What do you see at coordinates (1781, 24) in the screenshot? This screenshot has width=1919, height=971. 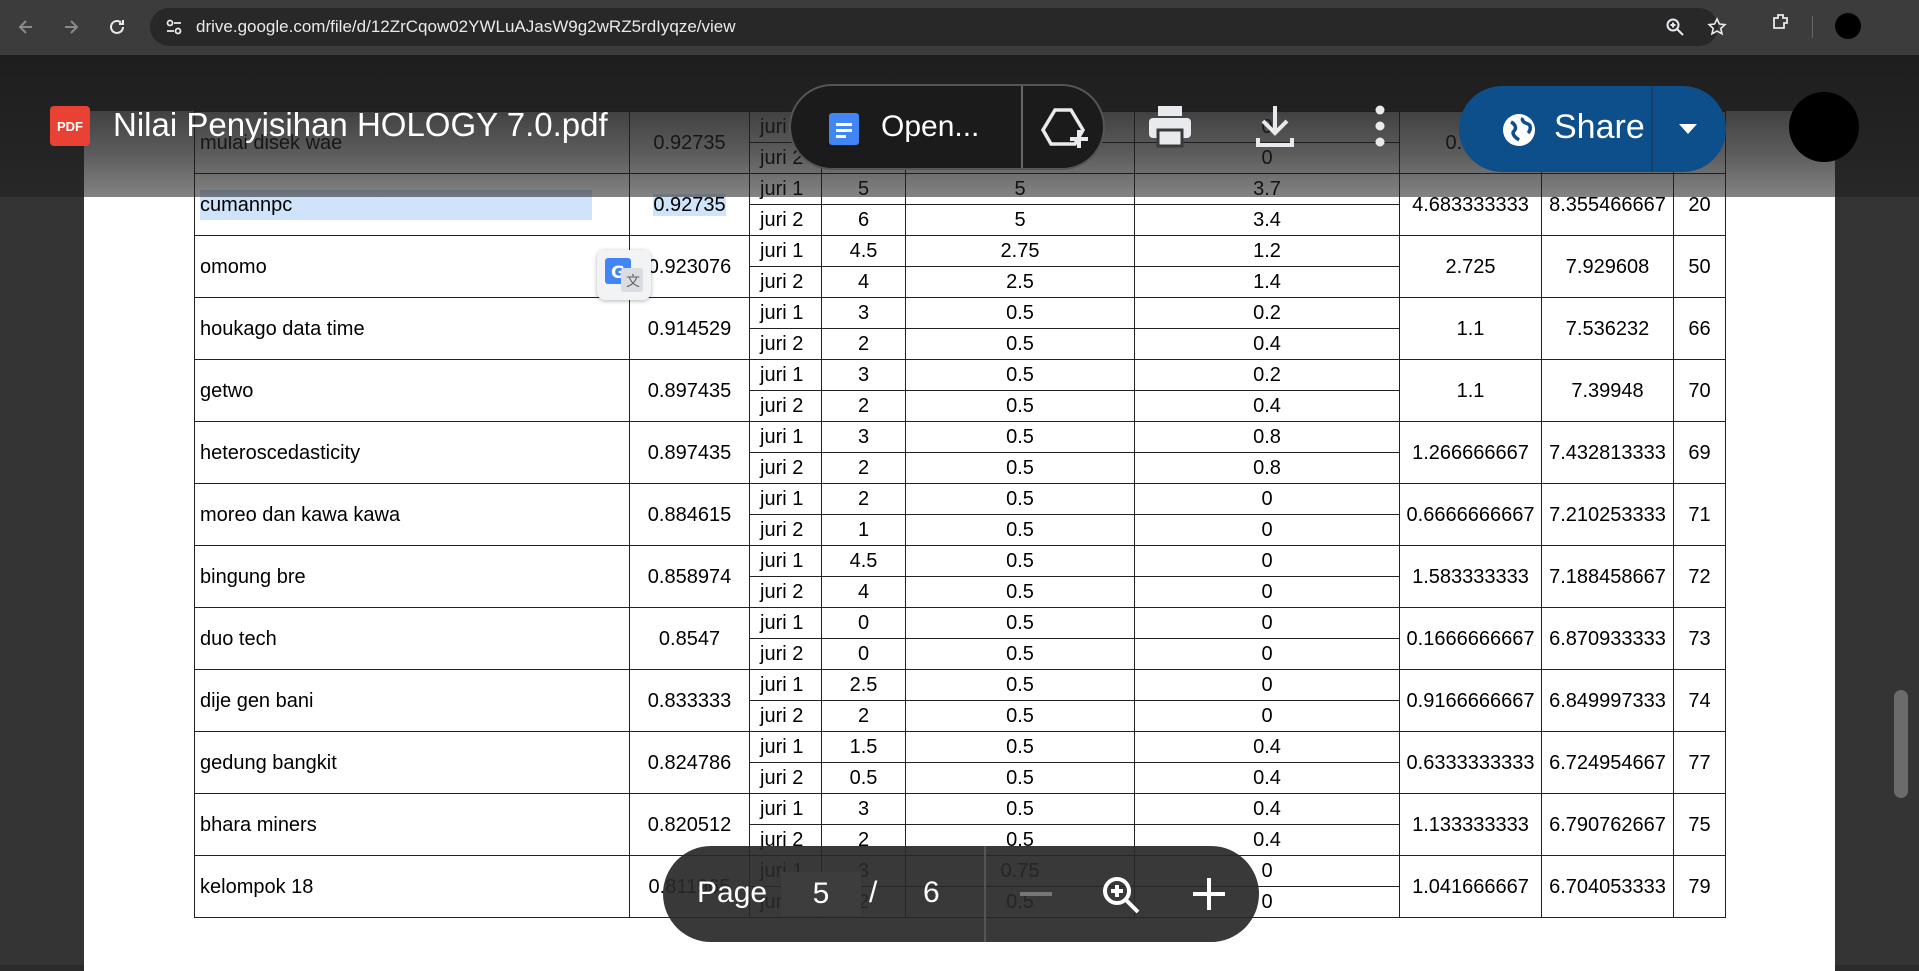 I see `extensions-icon` at bounding box center [1781, 24].